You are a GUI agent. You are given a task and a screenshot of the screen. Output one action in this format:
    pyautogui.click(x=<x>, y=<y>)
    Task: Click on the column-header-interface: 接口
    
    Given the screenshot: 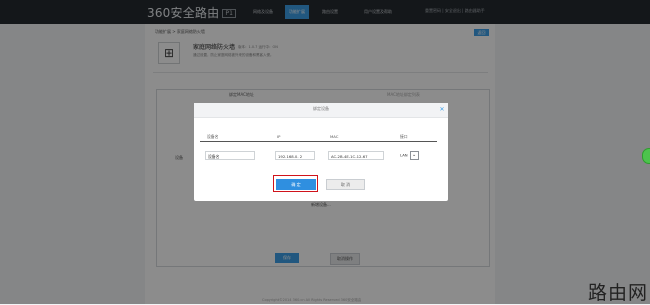 What is the action you would take?
    pyautogui.click(x=404, y=136)
    